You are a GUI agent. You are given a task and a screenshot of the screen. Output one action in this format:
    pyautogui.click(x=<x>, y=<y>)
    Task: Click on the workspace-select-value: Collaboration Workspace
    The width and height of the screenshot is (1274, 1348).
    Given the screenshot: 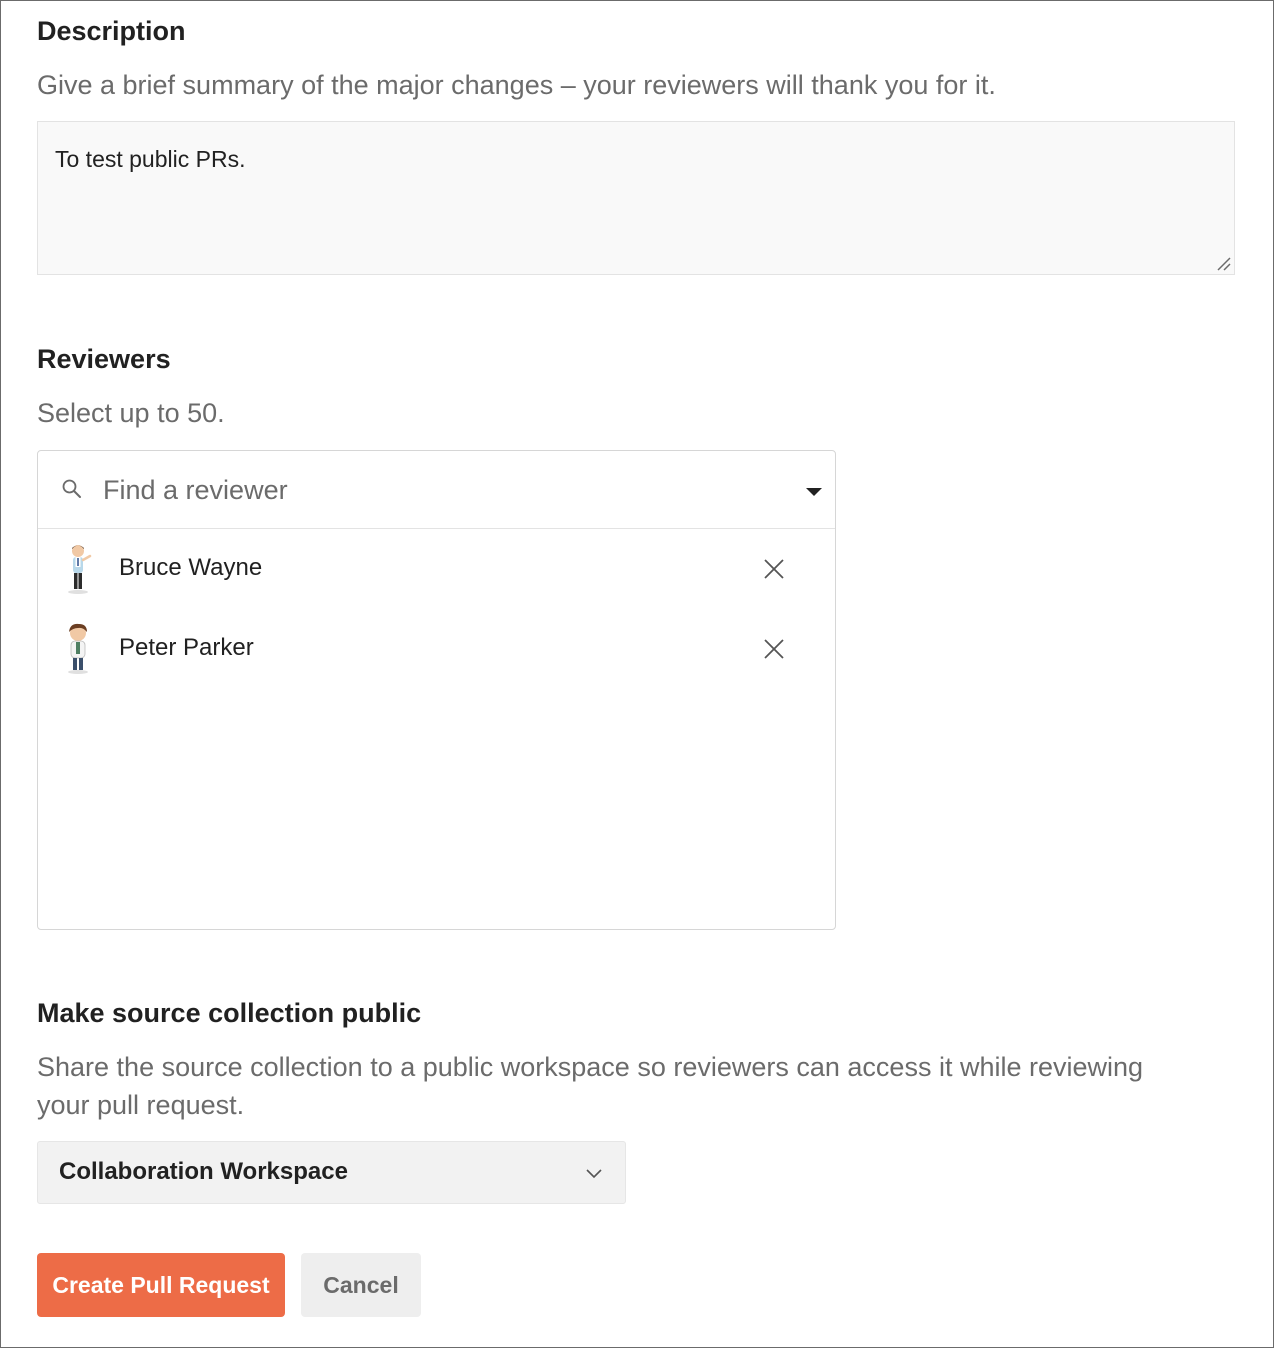 What is the action you would take?
    pyautogui.click(x=203, y=1171)
    